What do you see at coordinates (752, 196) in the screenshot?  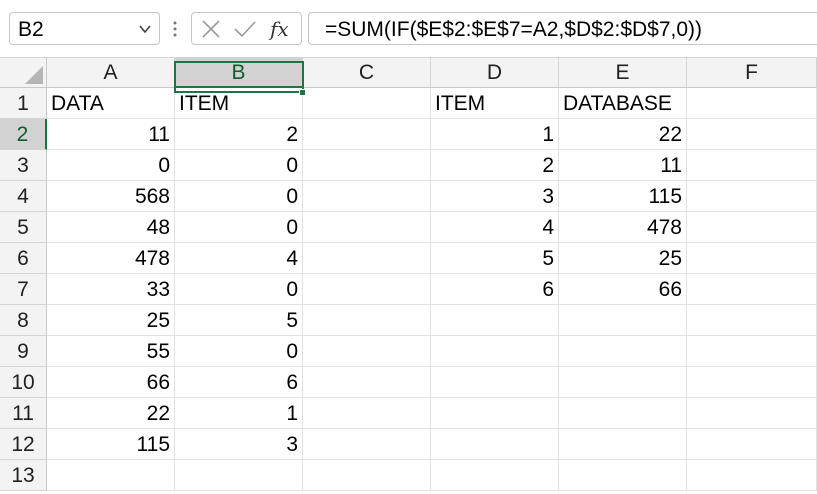 I see `cell-f4` at bounding box center [752, 196].